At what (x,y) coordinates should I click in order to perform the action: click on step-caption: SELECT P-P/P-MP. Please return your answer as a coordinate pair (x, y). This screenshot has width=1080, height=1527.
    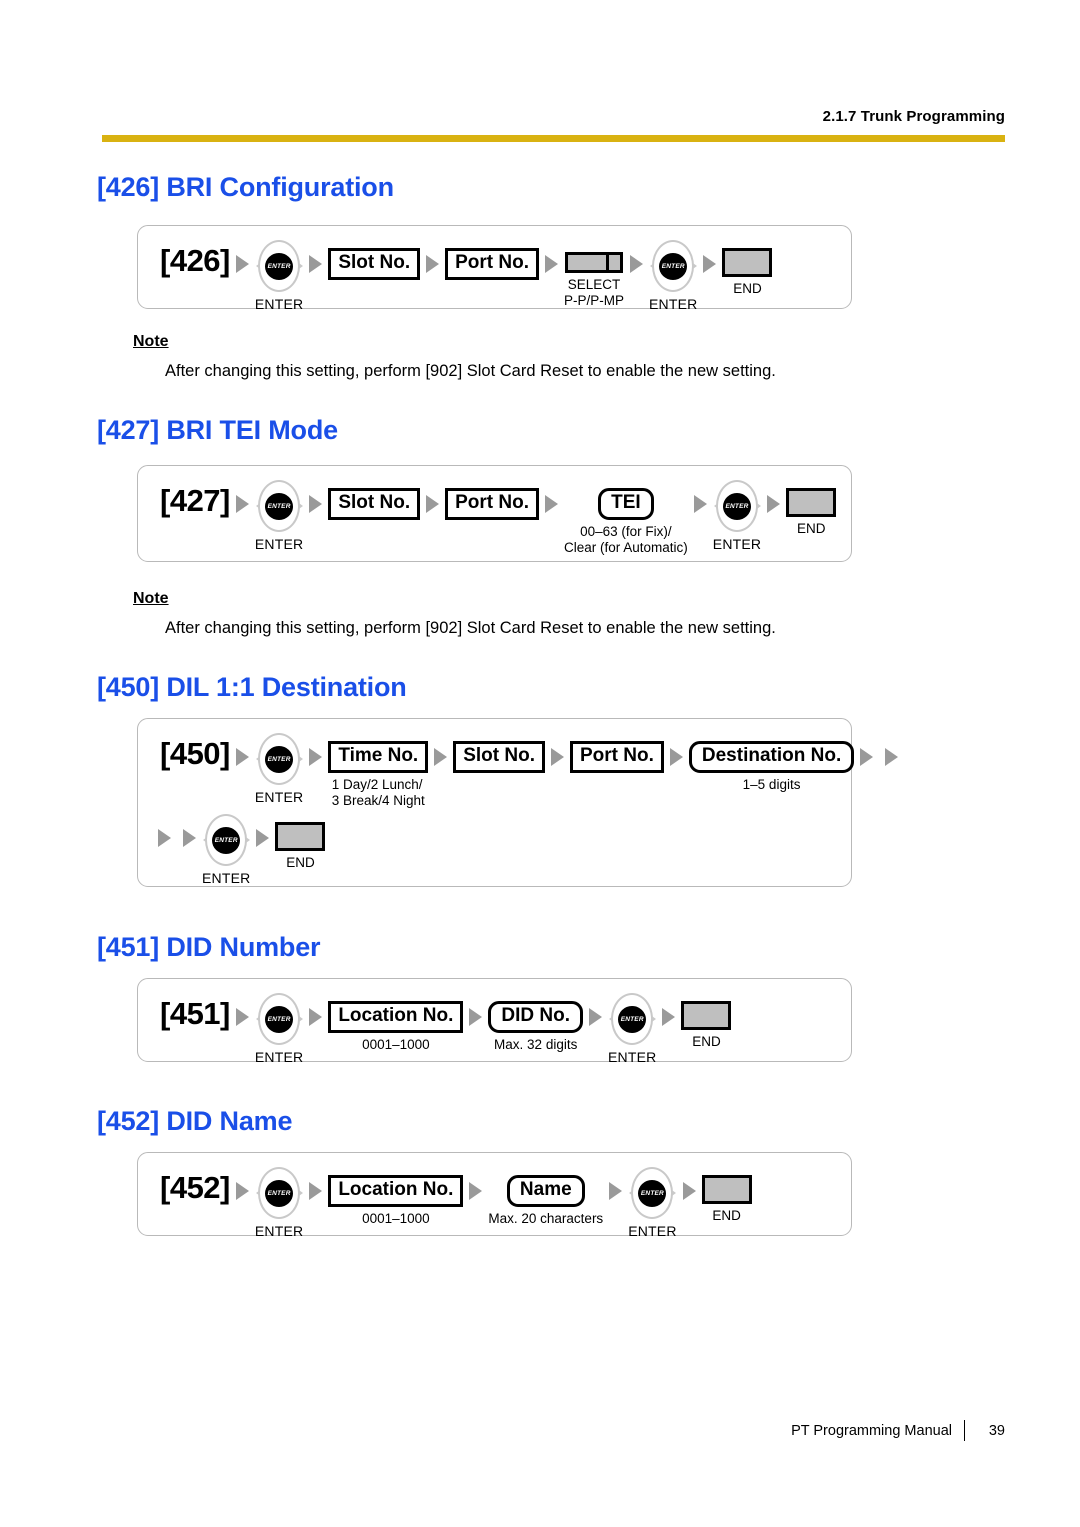
    Looking at the image, I should click on (594, 293).